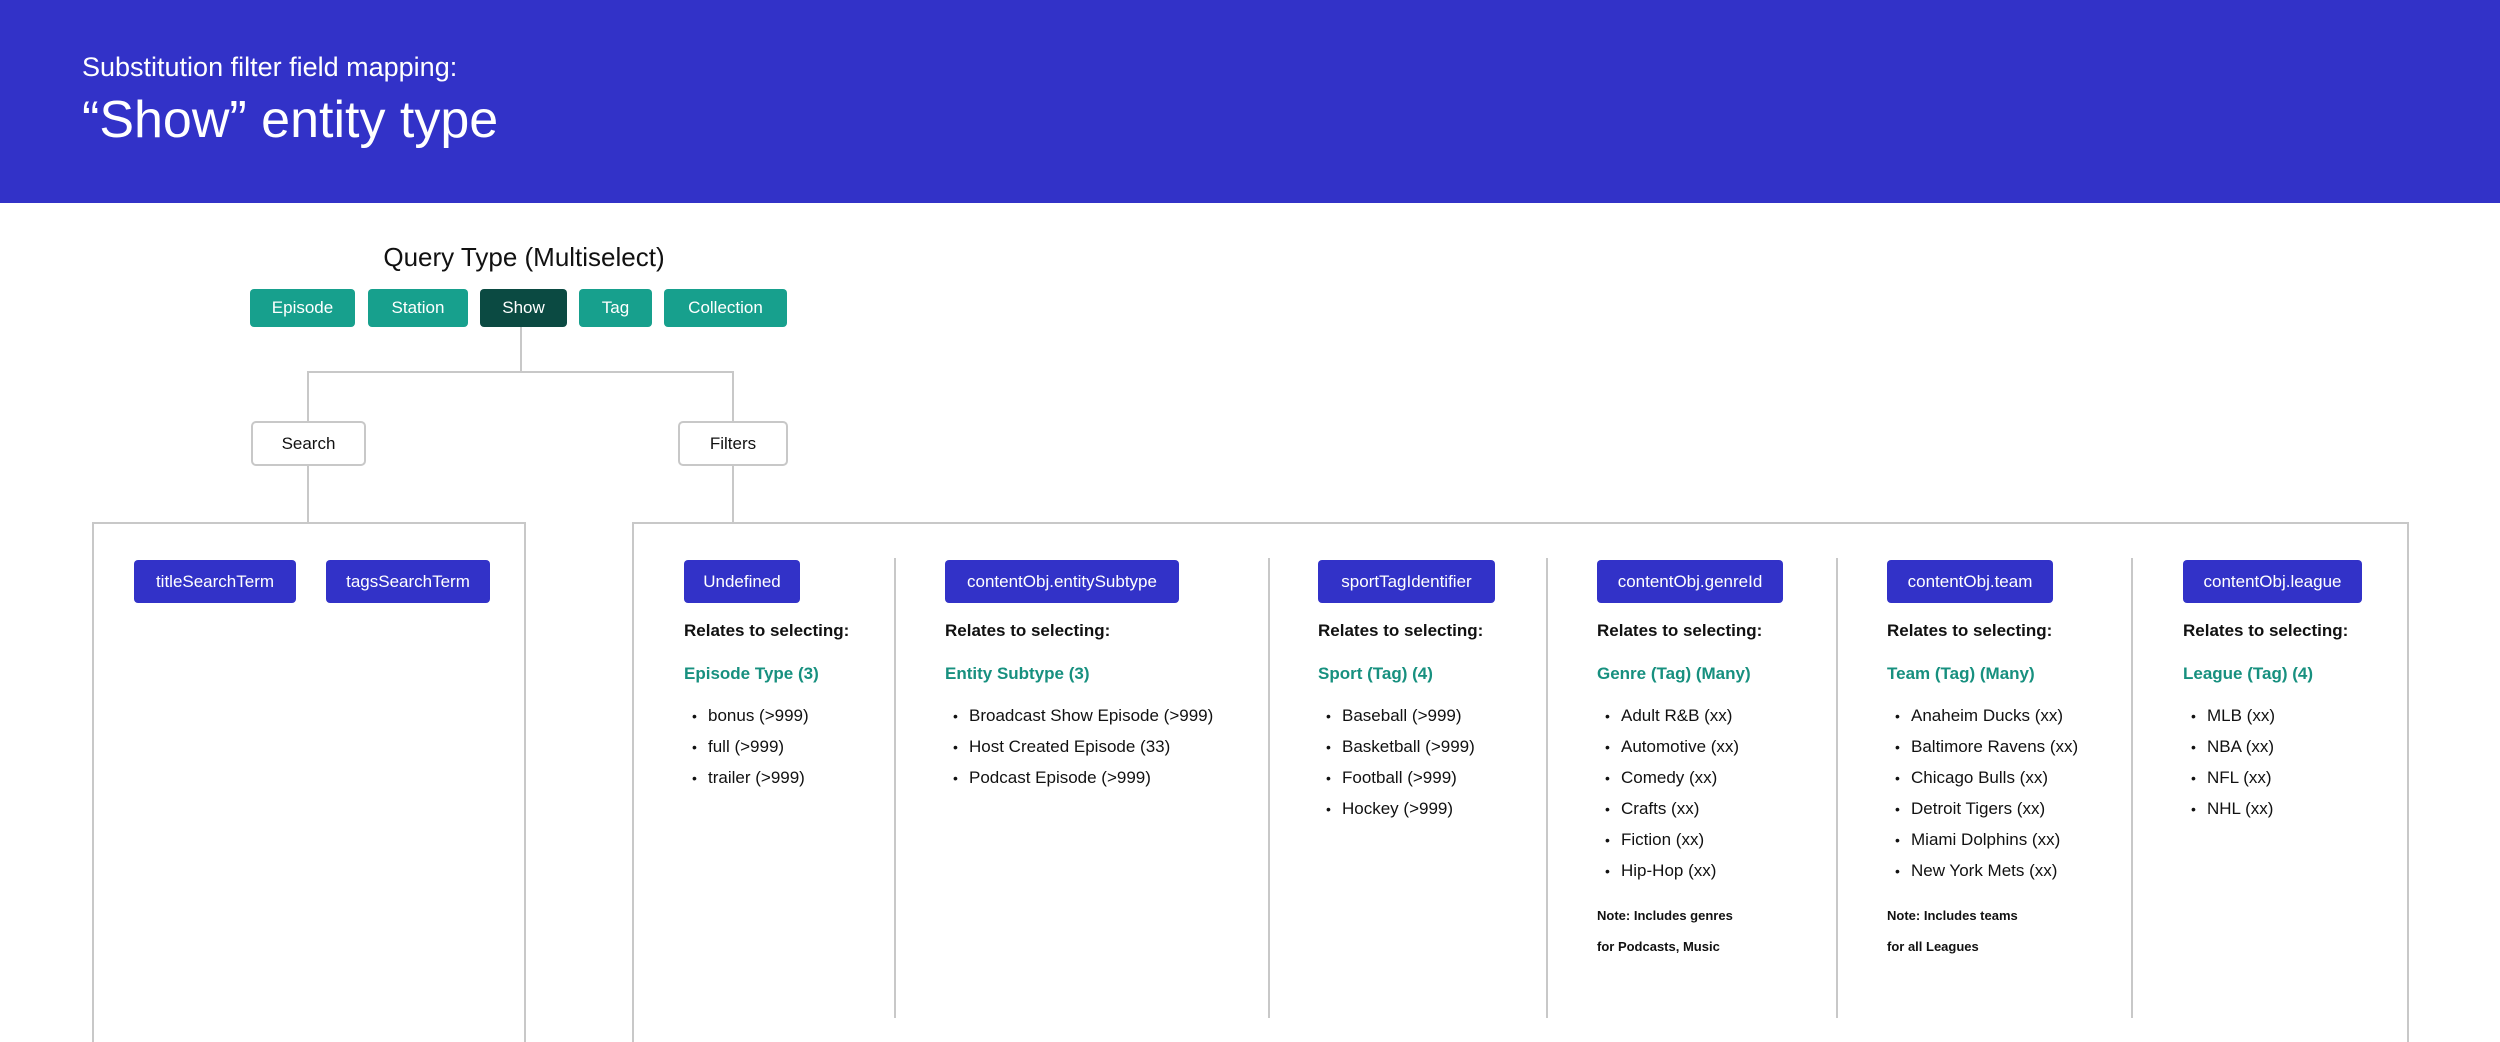  What do you see at coordinates (1952, 915) in the screenshot?
I see `note-line: Note: Includes teams` at bounding box center [1952, 915].